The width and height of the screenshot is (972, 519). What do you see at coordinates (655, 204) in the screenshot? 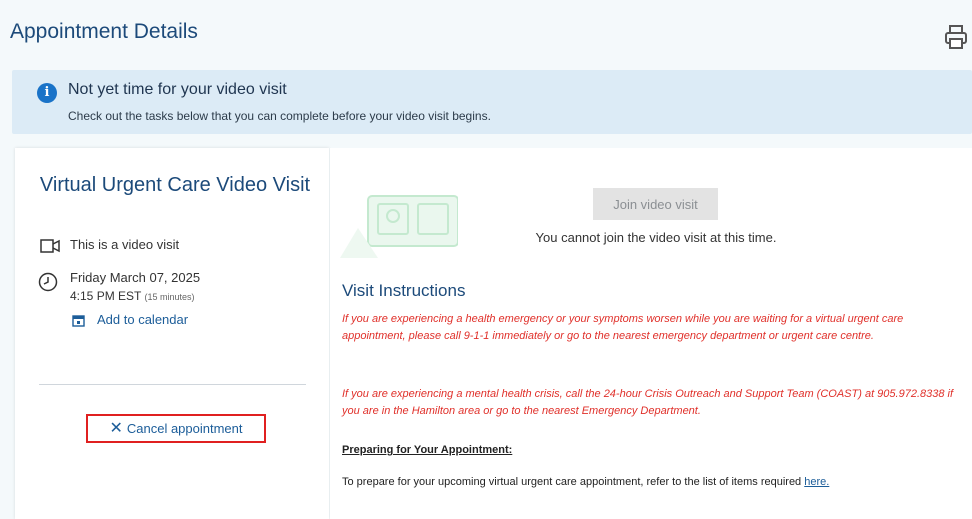
I see `join-video-visit-button: Join video visit` at bounding box center [655, 204].